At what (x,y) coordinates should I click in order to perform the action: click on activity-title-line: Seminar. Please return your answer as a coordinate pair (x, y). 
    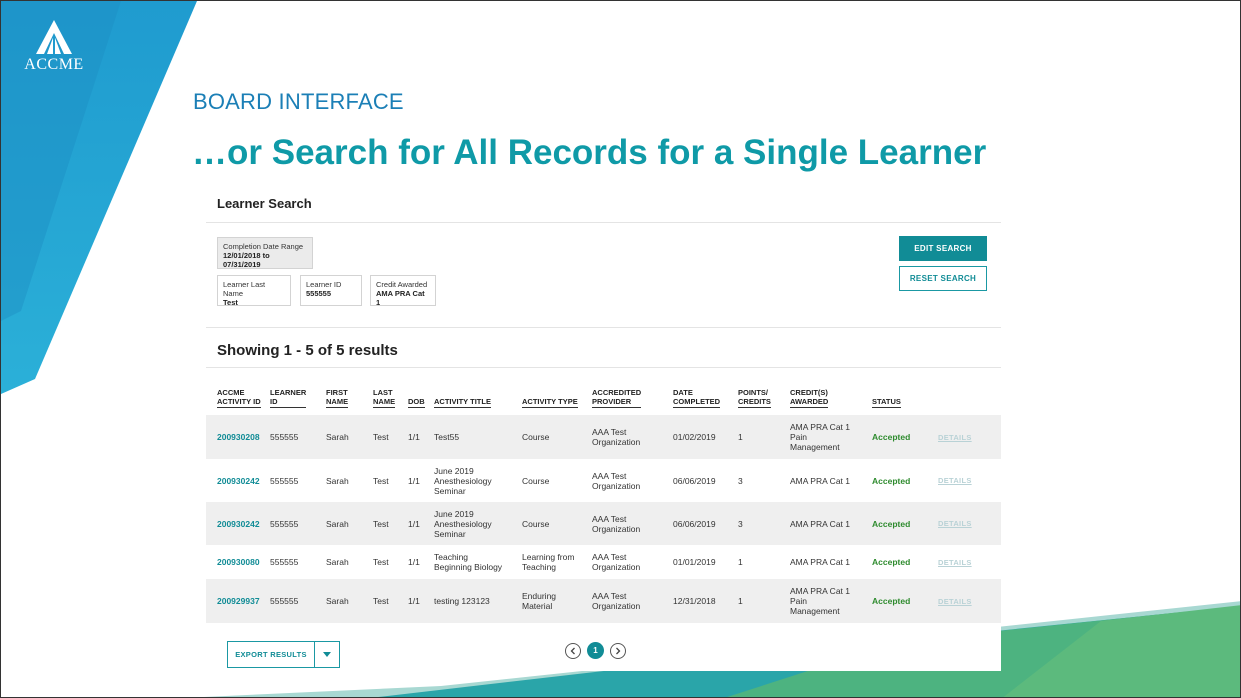
    Looking at the image, I should click on (450, 490).